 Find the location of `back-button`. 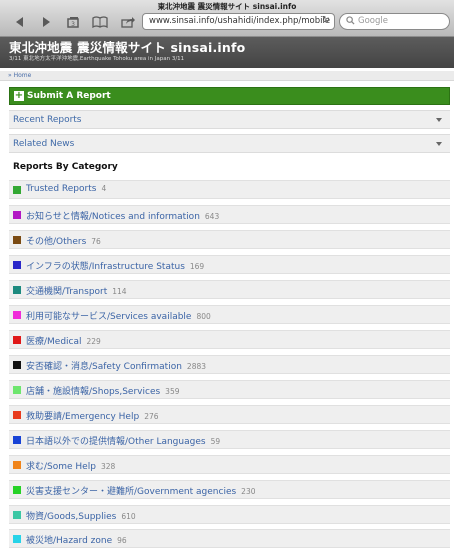

back-button is located at coordinates (20, 22).